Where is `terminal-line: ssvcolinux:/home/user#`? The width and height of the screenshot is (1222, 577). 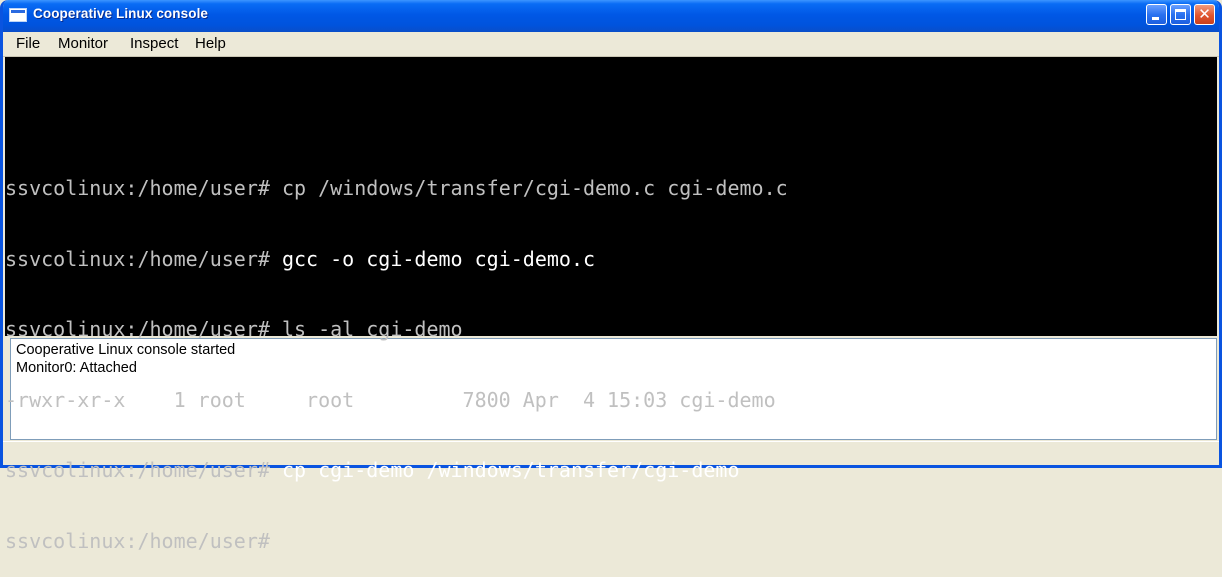 terminal-line: ssvcolinux:/home/user# is located at coordinates (396, 541).